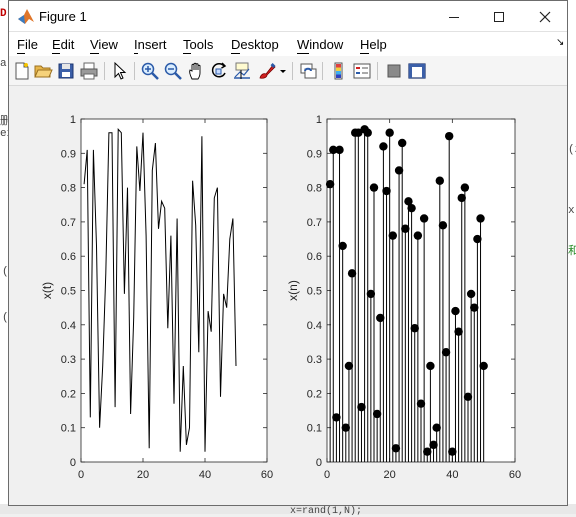 Image resolution: width=576 pixels, height=517 pixels. I want to click on background-fragment: D, so click(3, 14).